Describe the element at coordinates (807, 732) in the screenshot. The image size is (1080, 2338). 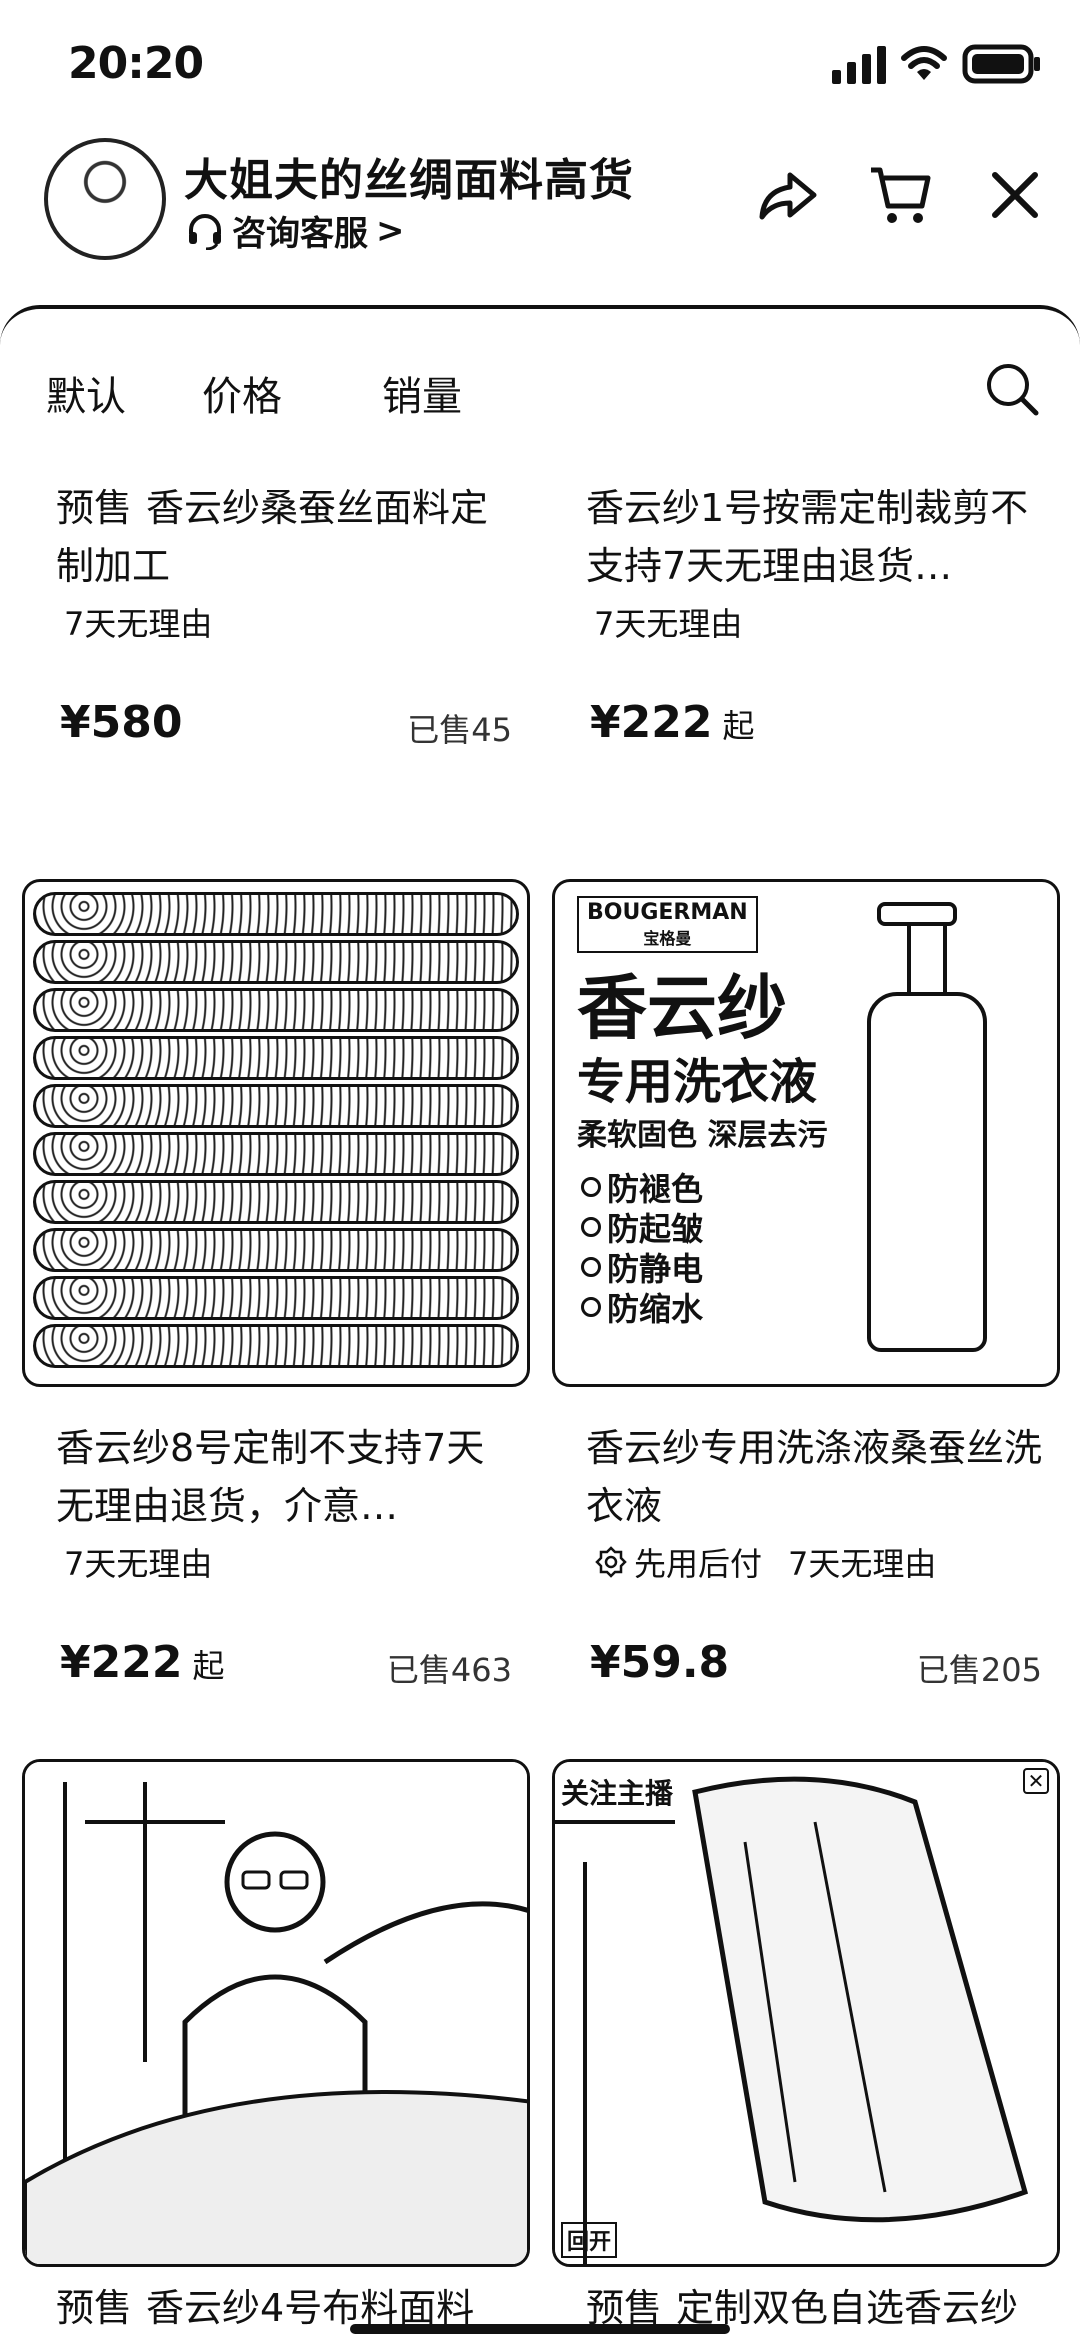
I see `price-row: ¥222 起` at that location.